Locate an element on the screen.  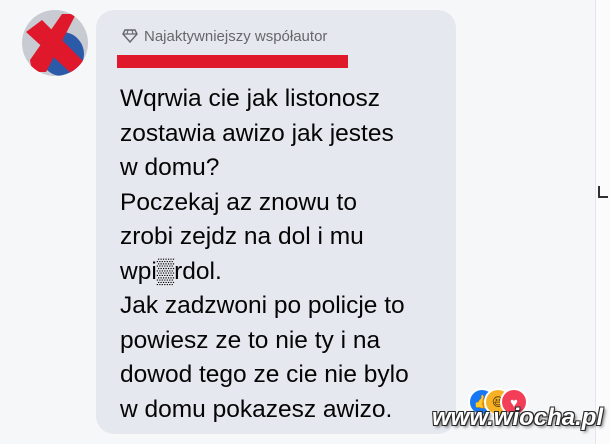
comment-line: Jak zadzwoni po policje to is located at coordinates (262, 305).